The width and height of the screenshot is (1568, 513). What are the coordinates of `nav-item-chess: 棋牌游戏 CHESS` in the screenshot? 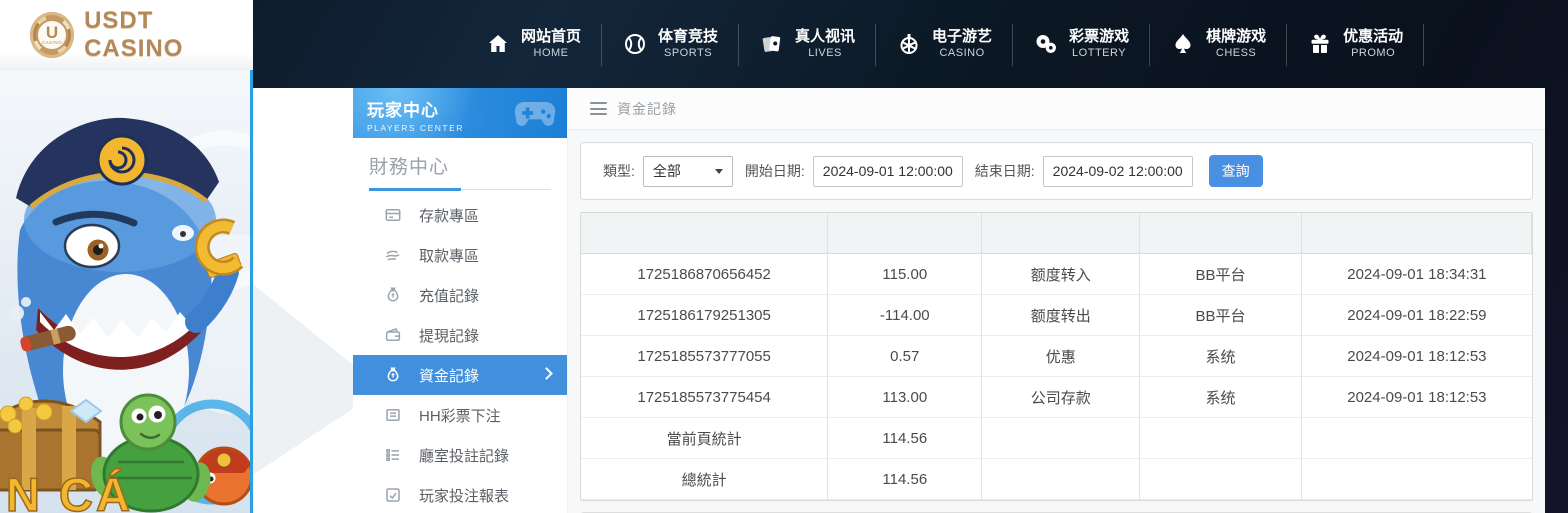 It's located at (1219, 44).